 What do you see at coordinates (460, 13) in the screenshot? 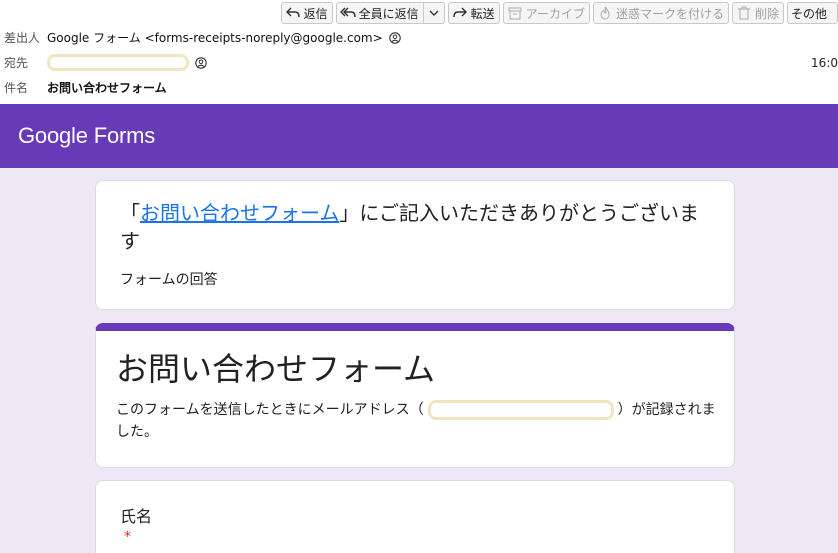
I see `forward-icon` at bounding box center [460, 13].